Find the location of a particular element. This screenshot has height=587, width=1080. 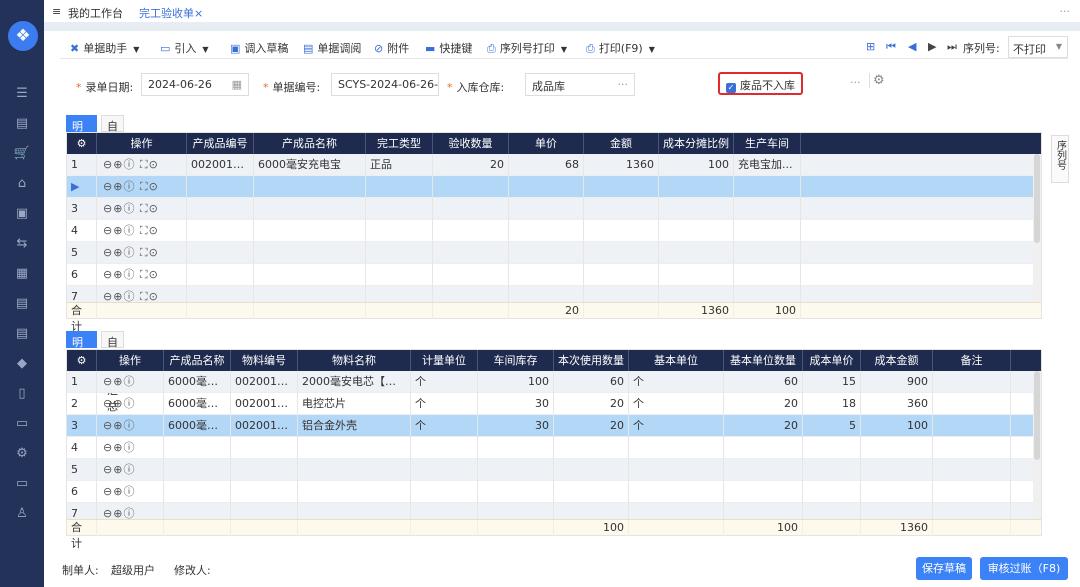

table-cell: 60 is located at coordinates (763, 382).